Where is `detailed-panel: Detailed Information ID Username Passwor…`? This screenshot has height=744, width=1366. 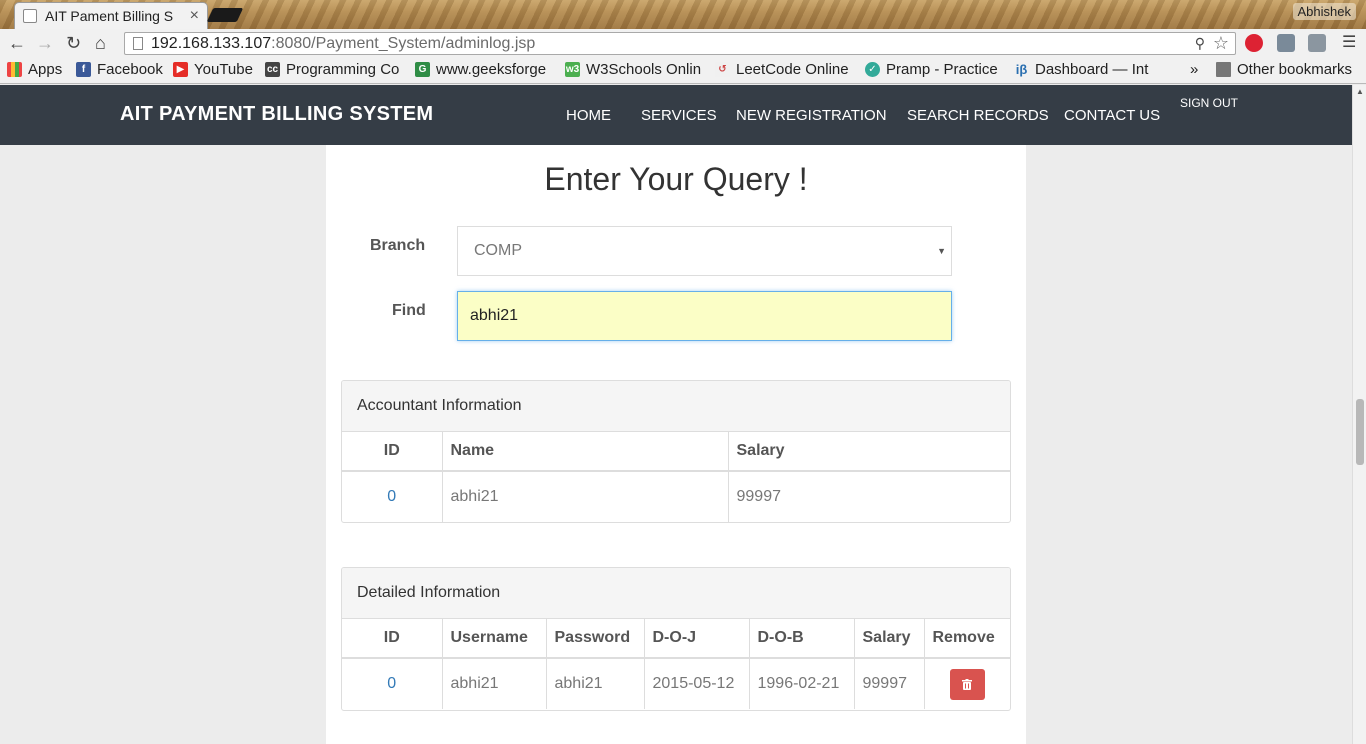 detailed-panel: Detailed Information ID Username Passwor… is located at coordinates (676, 639).